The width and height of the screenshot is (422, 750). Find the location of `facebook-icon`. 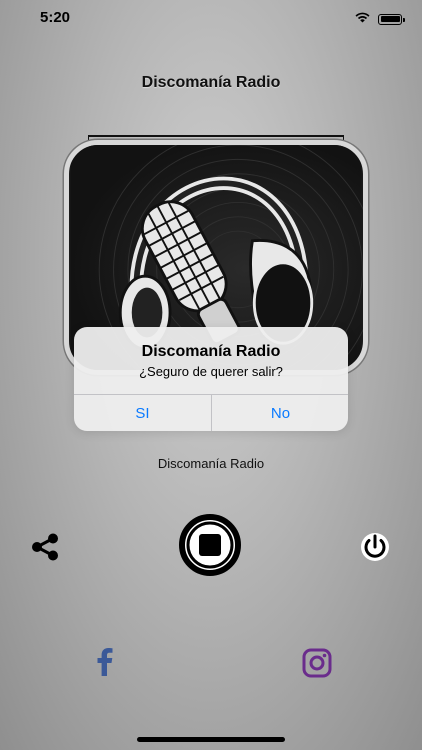

facebook-icon is located at coordinates (105, 662).